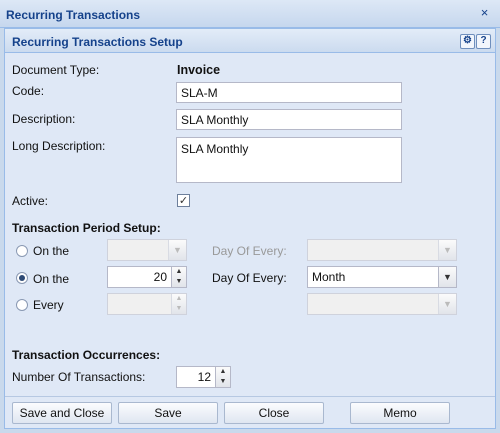 The width and height of the screenshot is (500, 433). What do you see at coordinates (274, 413) in the screenshot?
I see `close-button: Close` at bounding box center [274, 413].